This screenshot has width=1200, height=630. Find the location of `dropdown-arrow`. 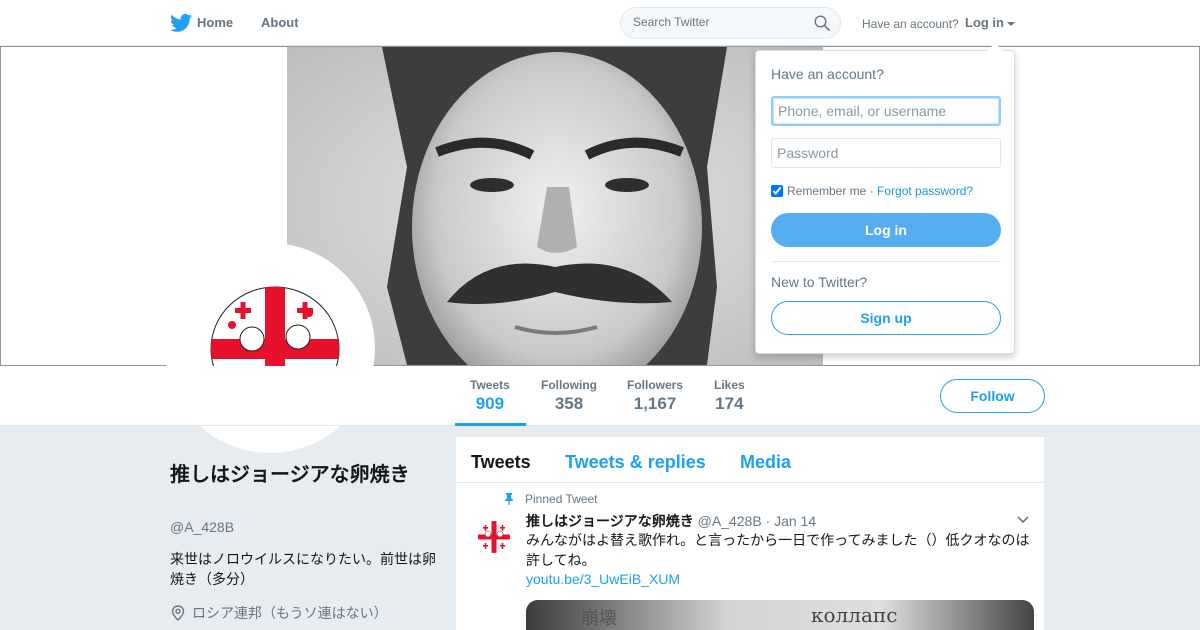

dropdown-arrow is located at coordinates (995, 47).